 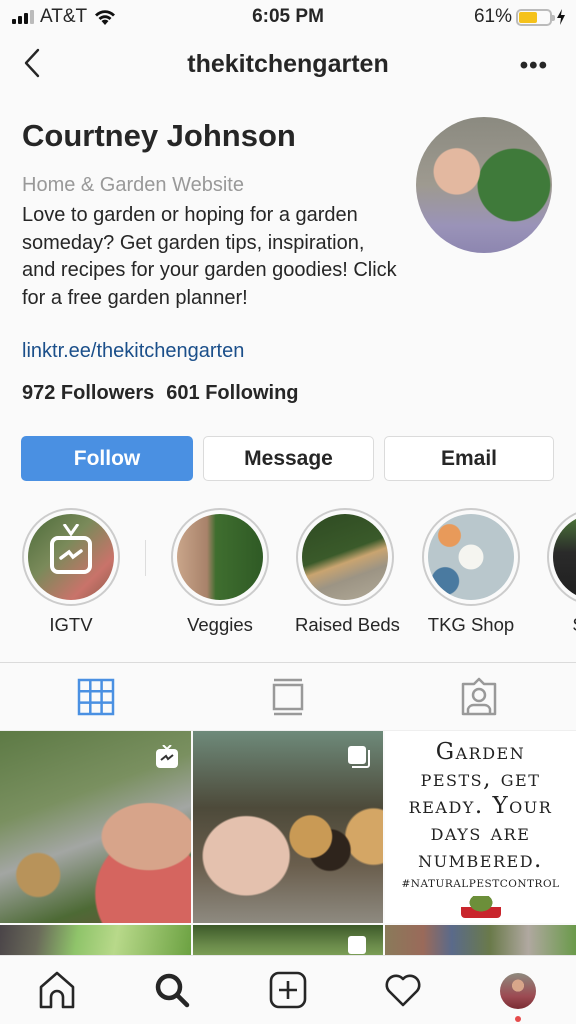 What do you see at coordinates (480, 907) in the screenshot?
I see `brand-logo` at bounding box center [480, 907].